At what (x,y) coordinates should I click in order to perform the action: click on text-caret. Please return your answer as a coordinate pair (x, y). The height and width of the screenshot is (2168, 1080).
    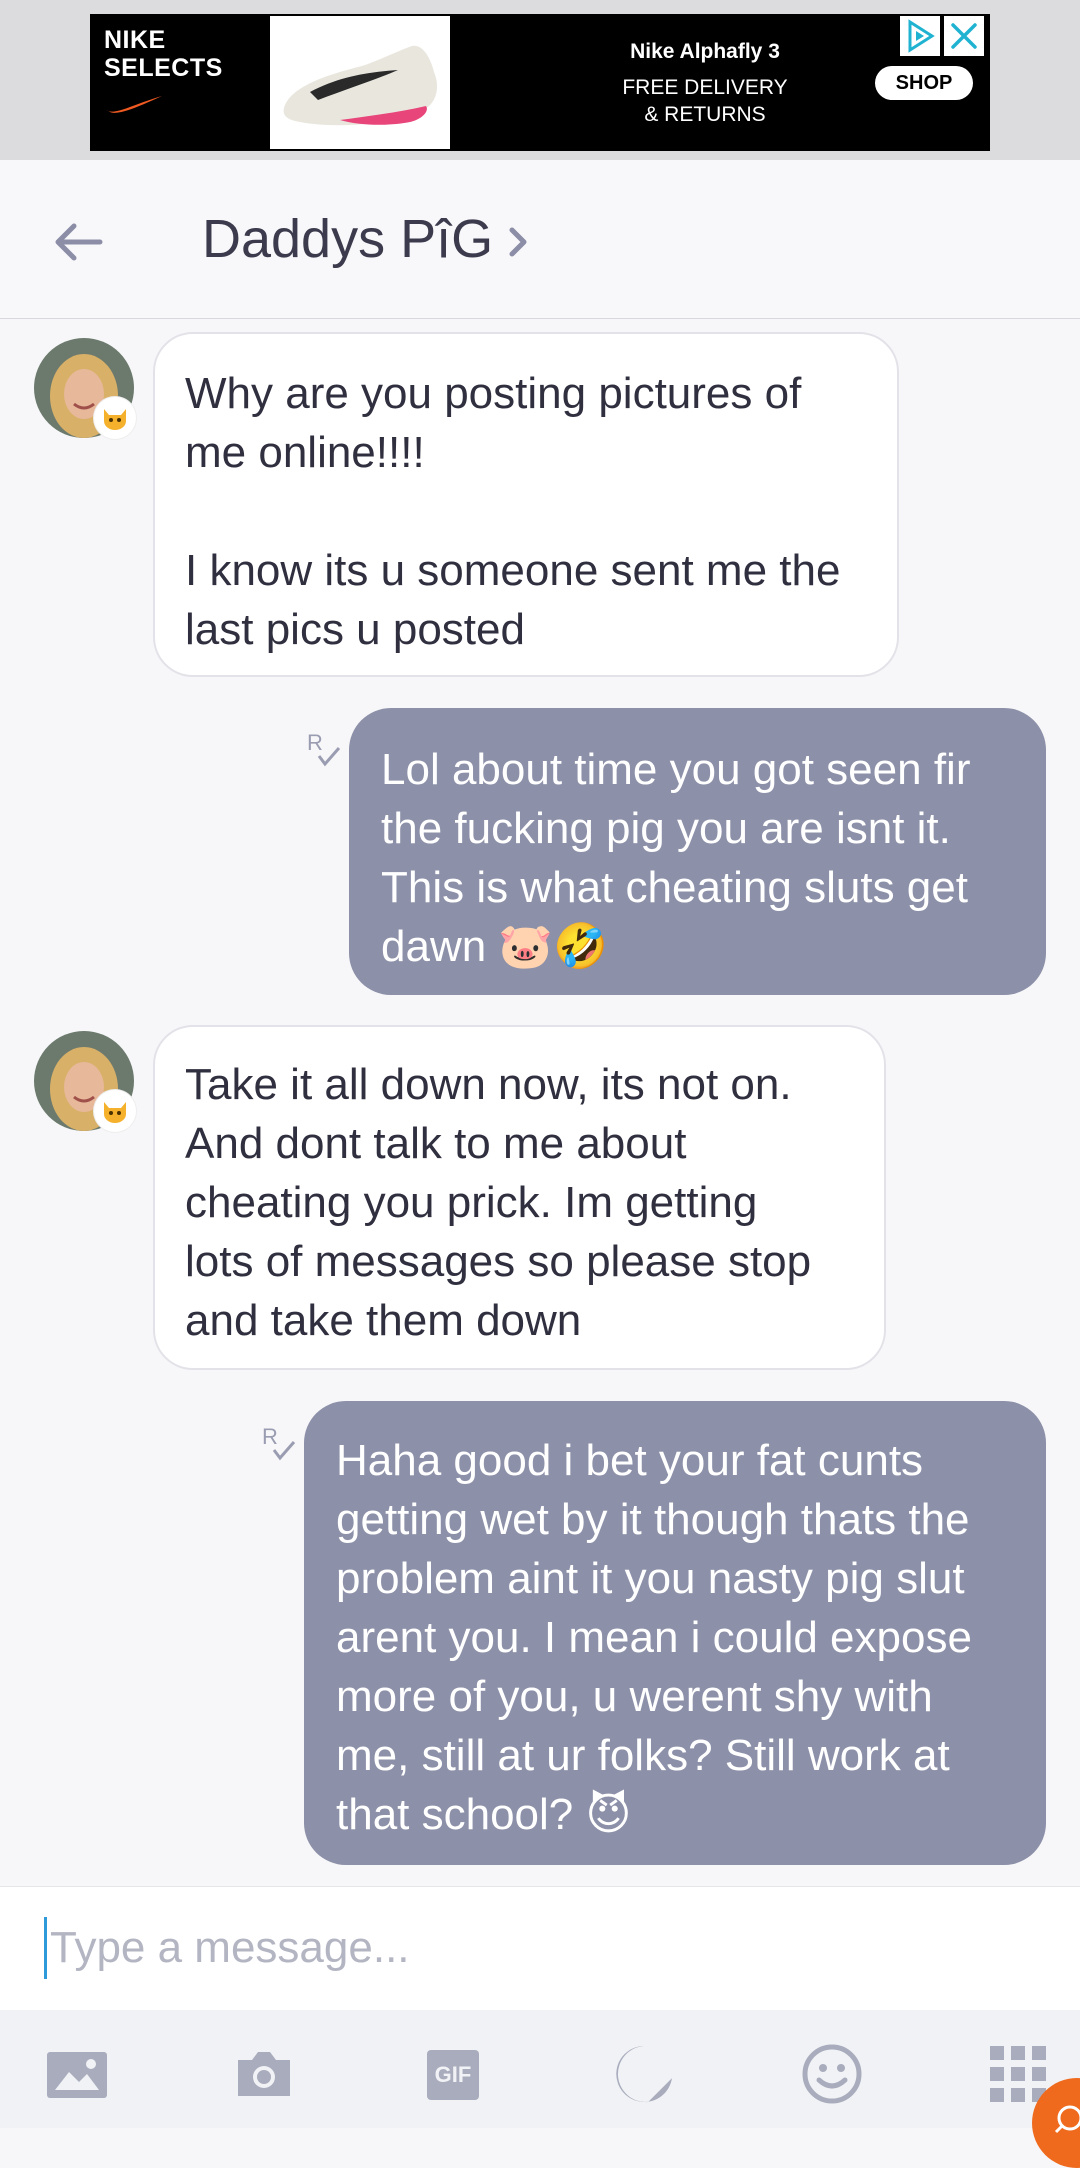
    Looking at the image, I should click on (45, 1948).